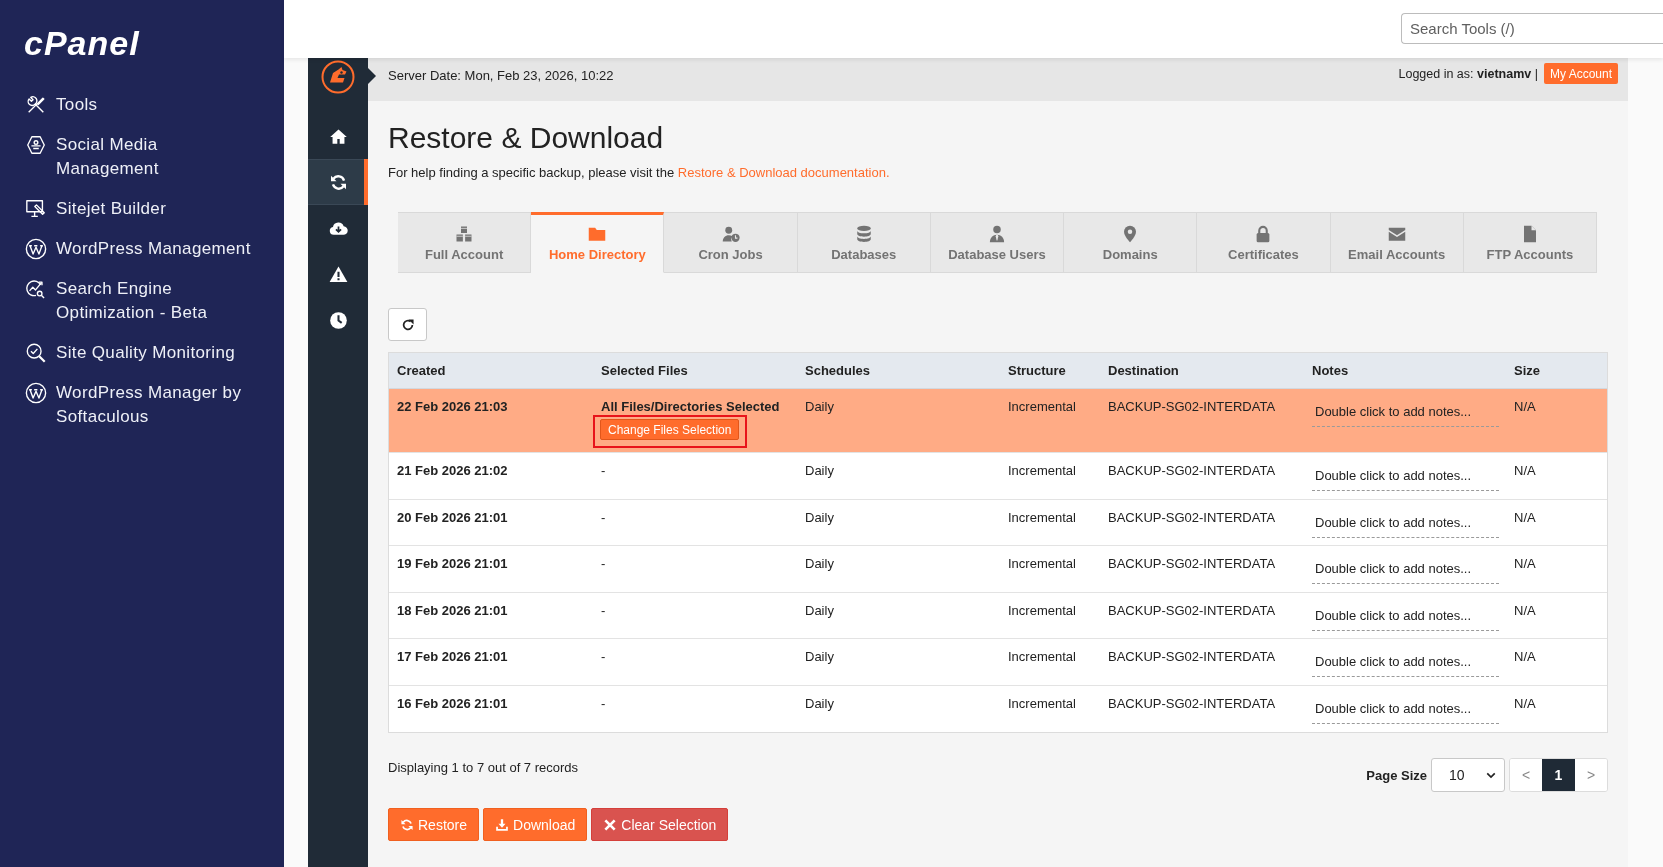 Image resolution: width=1663 pixels, height=867 pixels. Describe the element at coordinates (36, 209) in the screenshot. I see `monitor-pen-icon` at that location.